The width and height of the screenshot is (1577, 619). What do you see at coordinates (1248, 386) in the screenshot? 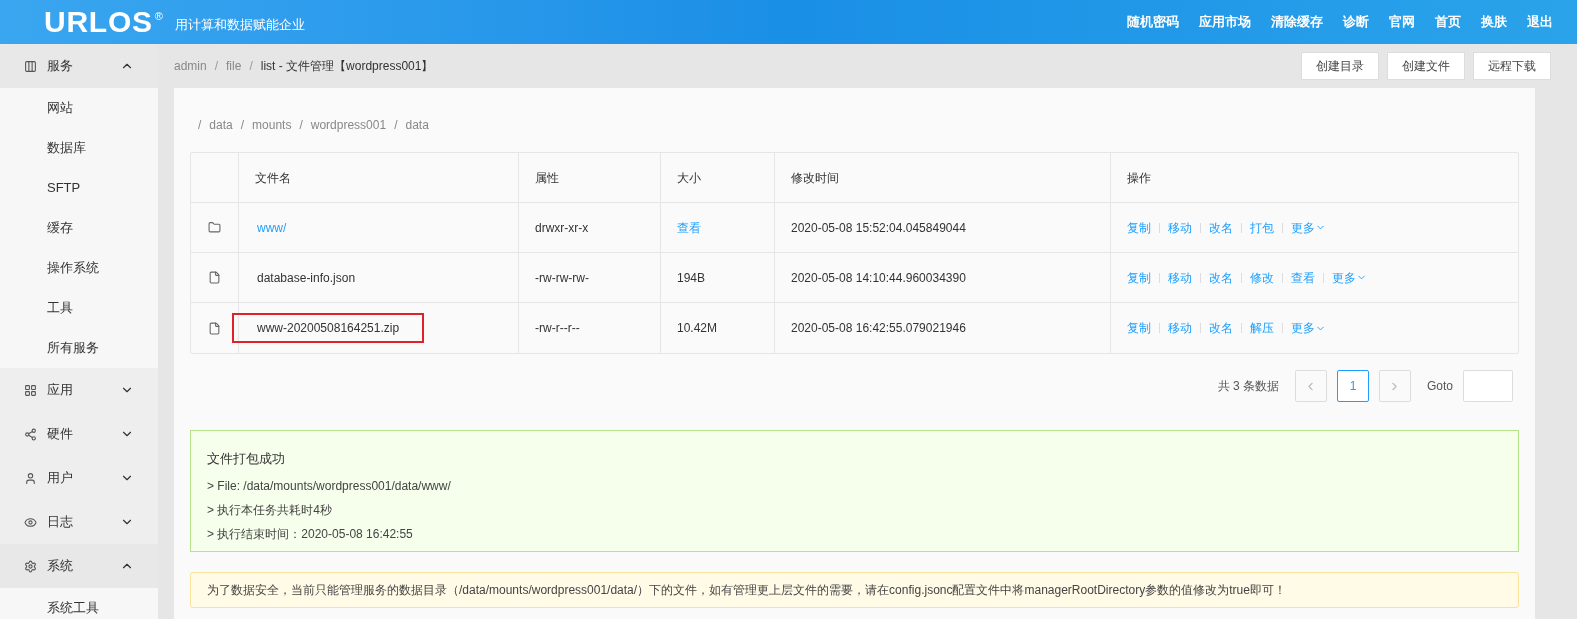
I see `total-count: 共 3 条数据` at bounding box center [1248, 386].